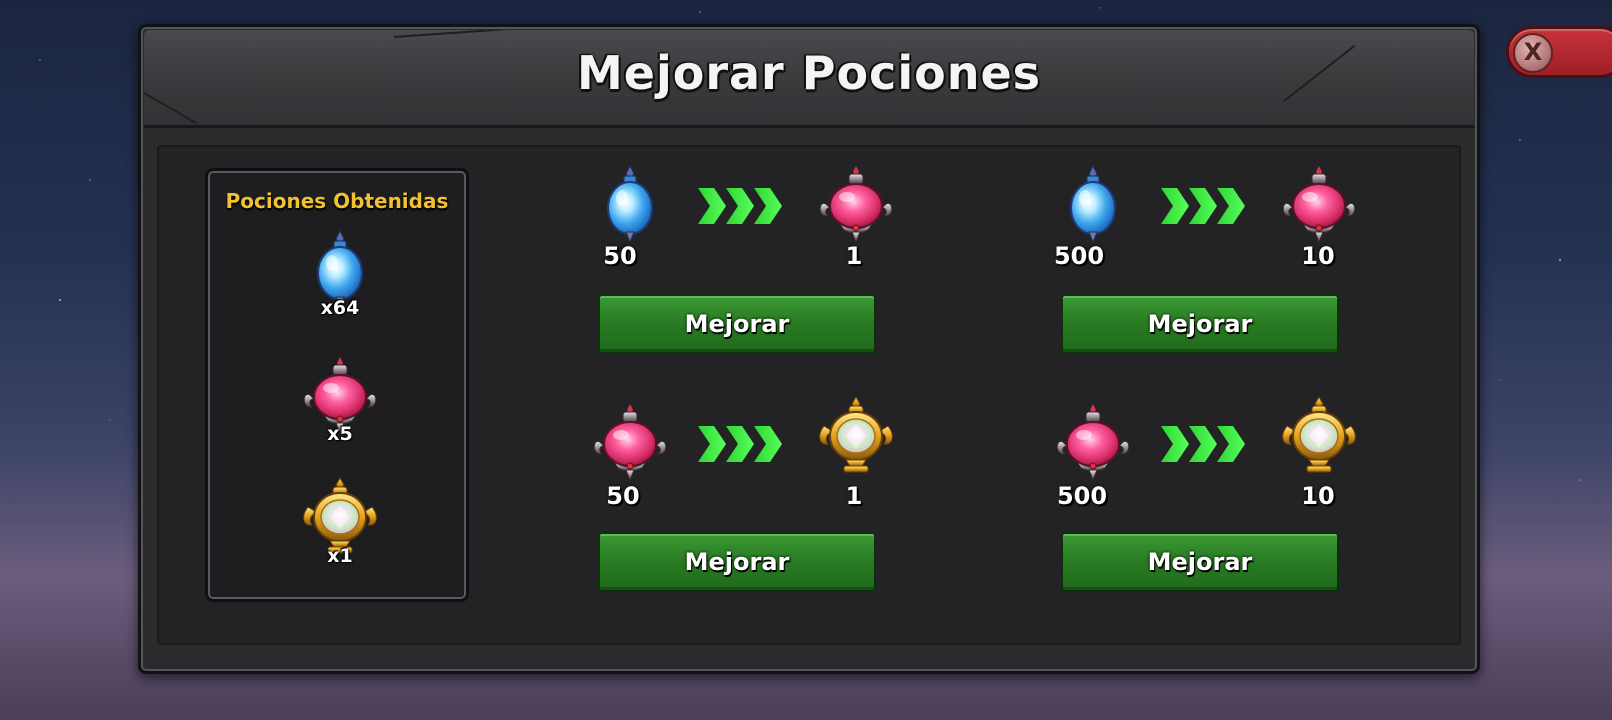 The height and width of the screenshot is (720, 1612). What do you see at coordinates (1533, 53) in the screenshot?
I see `close-icon: X` at bounding box center [1533, 53].